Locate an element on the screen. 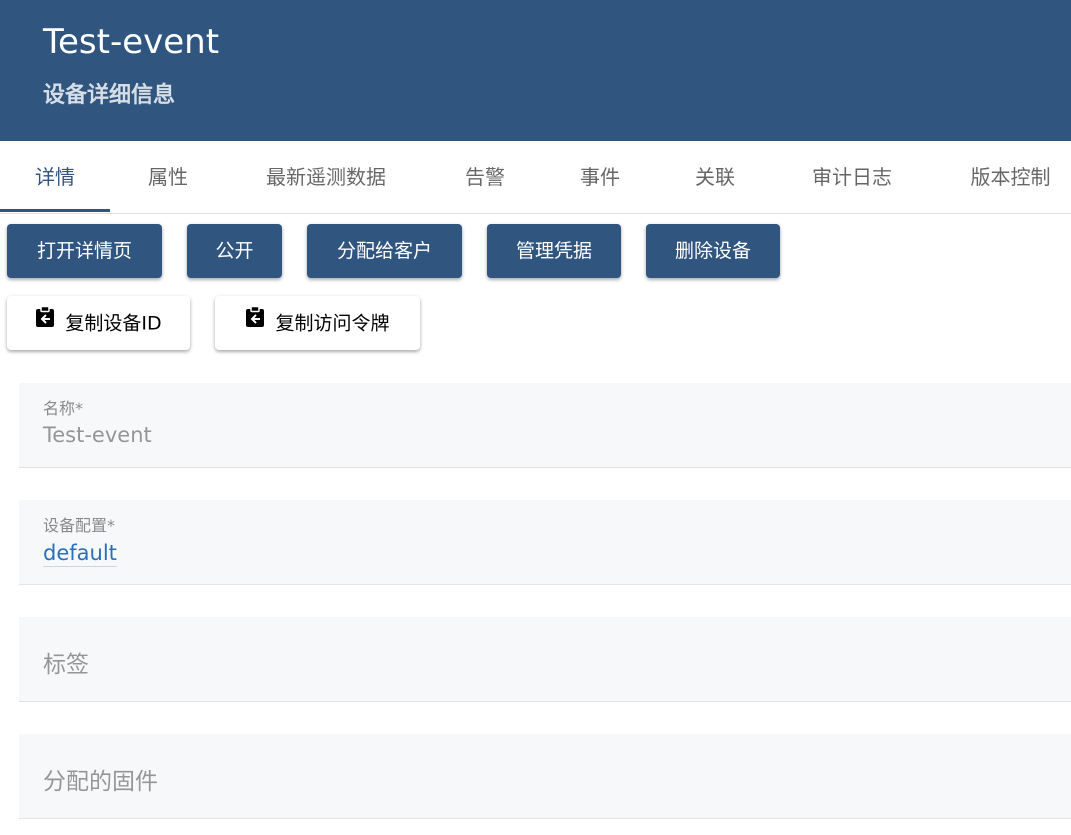  tab-audit-logs: 审计日志 is located at coordinates (852, 177).